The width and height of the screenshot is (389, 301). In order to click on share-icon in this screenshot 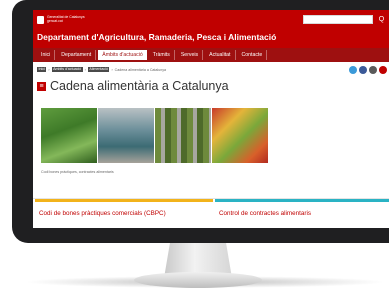, I will do `click(373, 70)`.